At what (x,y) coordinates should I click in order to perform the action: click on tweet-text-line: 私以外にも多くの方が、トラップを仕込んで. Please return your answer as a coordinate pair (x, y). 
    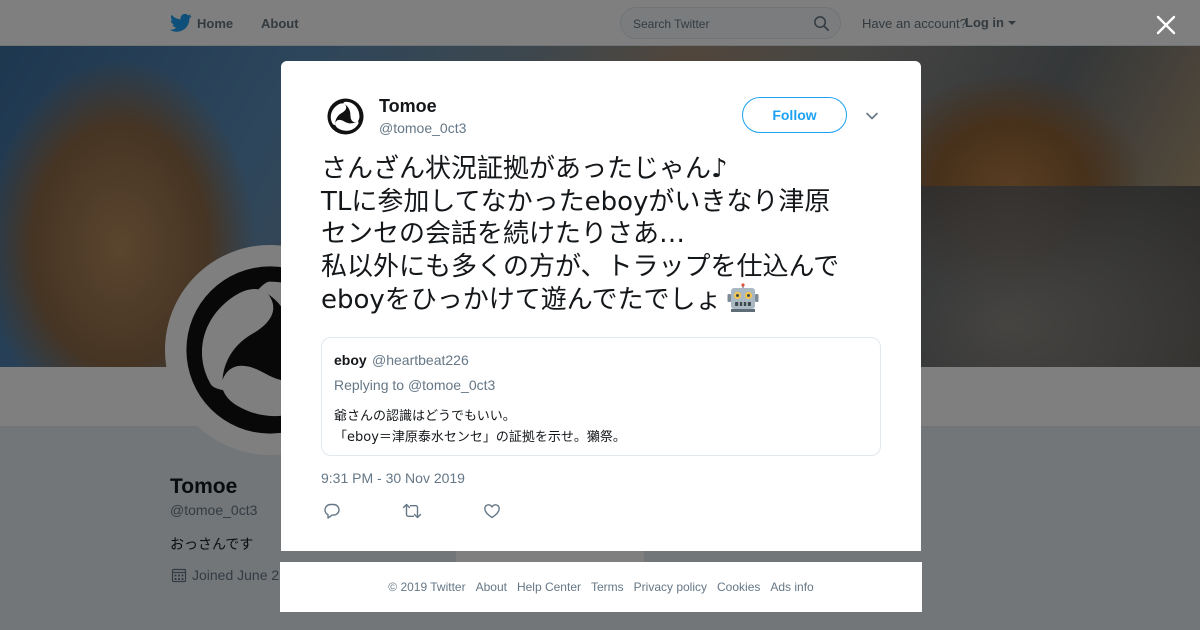
    Looking at the image, I should click on (580, 266).